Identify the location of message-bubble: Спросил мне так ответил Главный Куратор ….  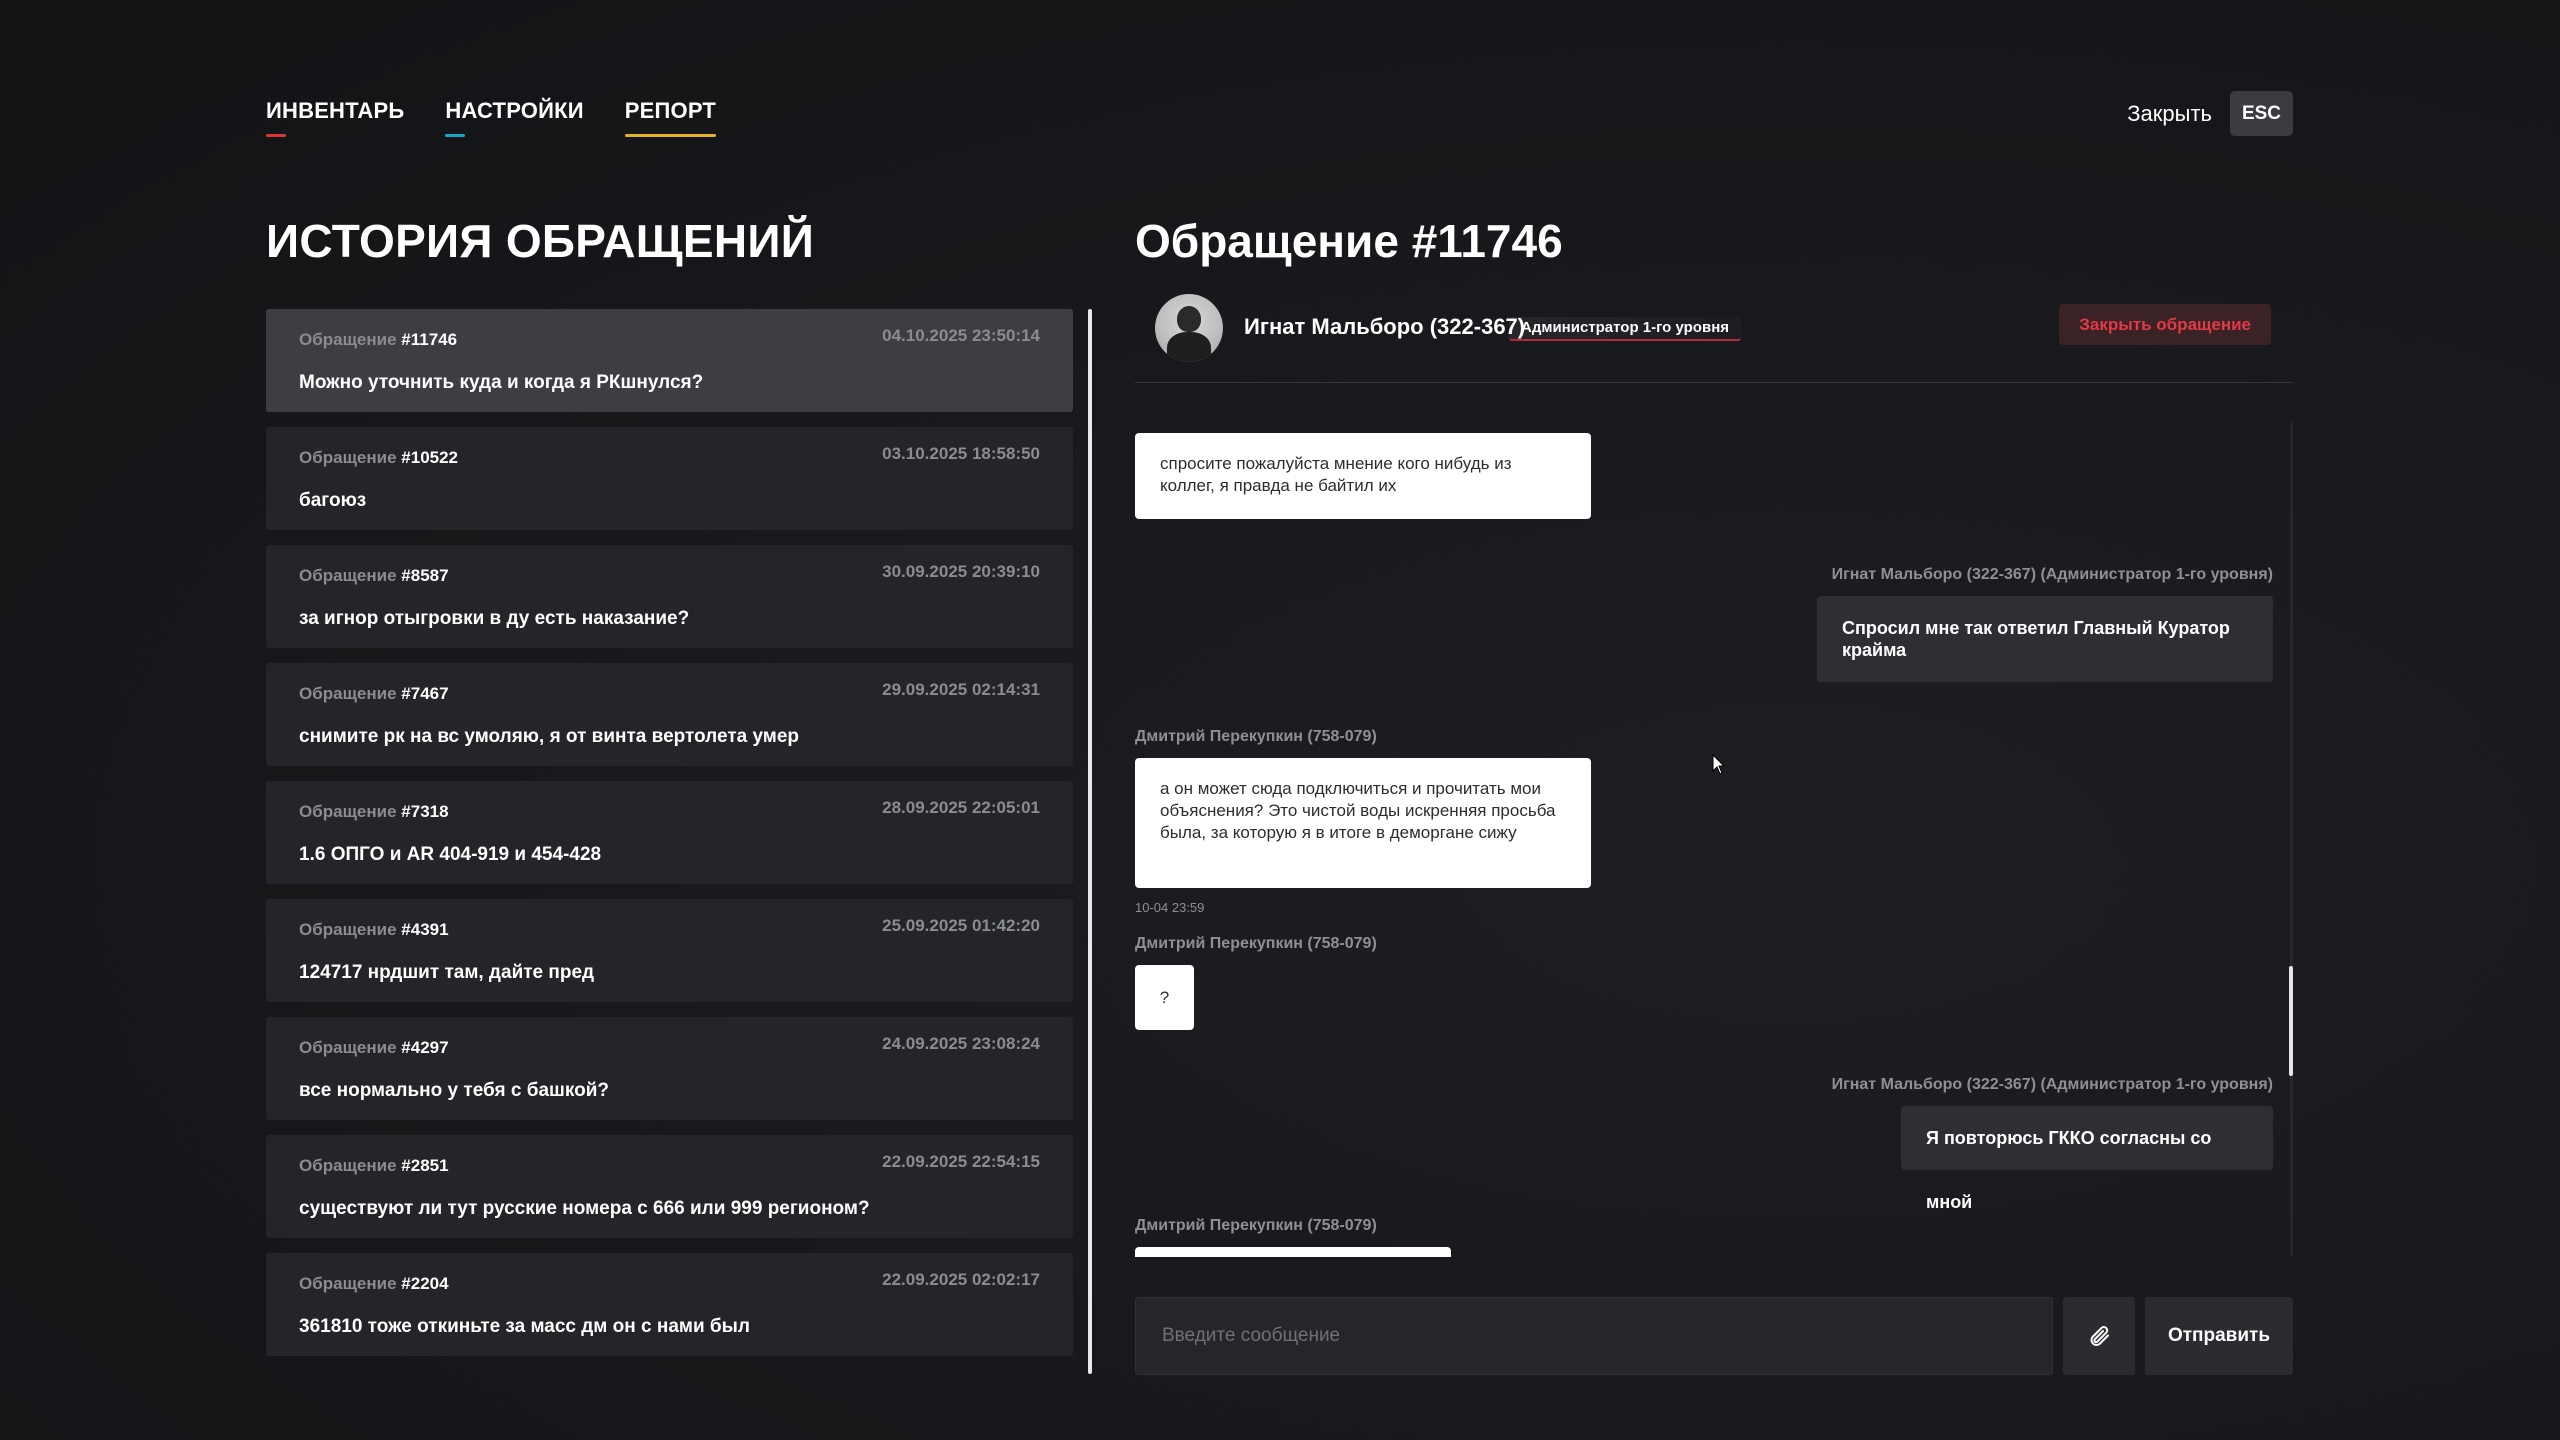
(2045, 639).